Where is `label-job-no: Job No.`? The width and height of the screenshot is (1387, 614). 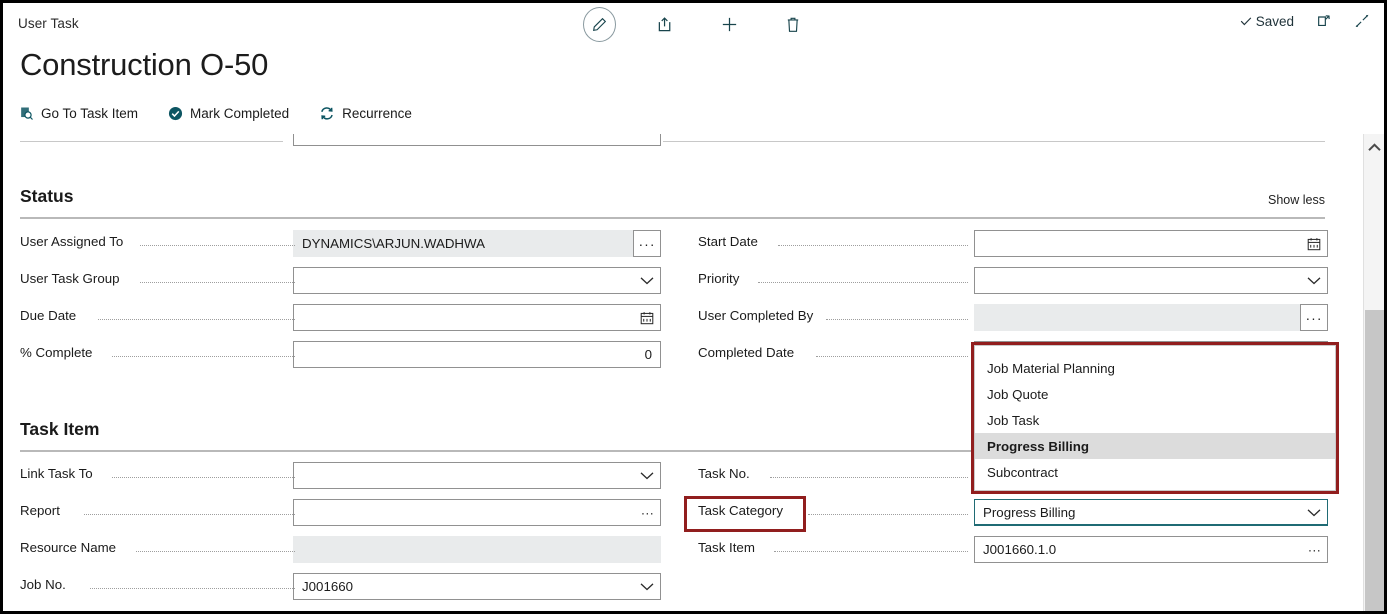
label-job-no: Job No. is located at coordinates (45, 584).